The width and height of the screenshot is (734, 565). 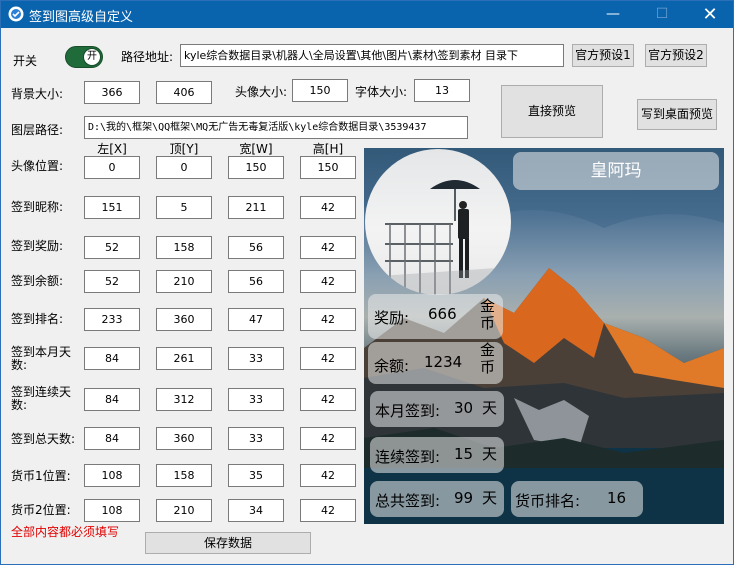 What do you see at coordinates (37, 130) in the screenshot?
I see `layer-path-label: 图层路径:` at bounding box center [37, 130].